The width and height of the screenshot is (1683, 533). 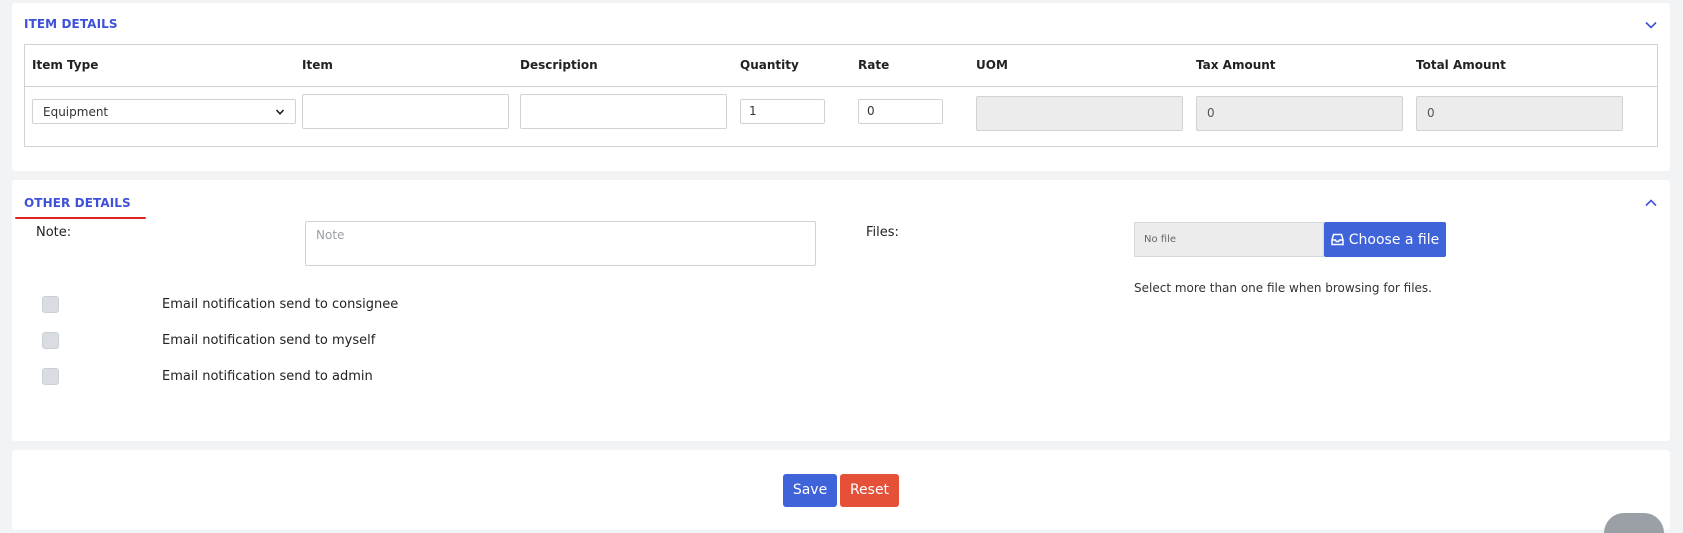 I want to click on files-label: Files:, so click(x=882, y=232).